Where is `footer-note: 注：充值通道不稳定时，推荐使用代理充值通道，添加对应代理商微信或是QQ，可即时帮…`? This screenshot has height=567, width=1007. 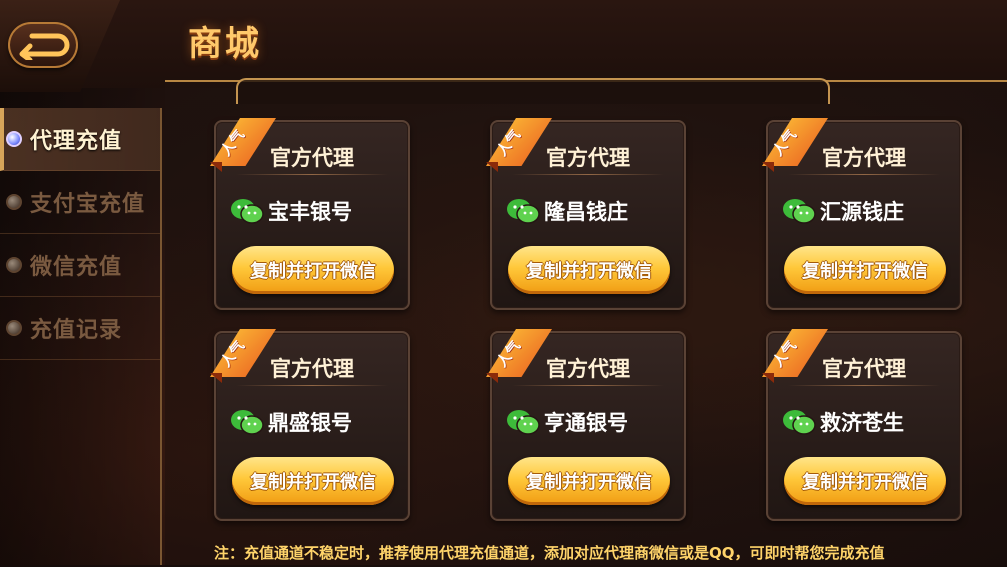 footer-note: 注：充值通道不稳定时，推荐使用代理充值通道，添加对应代理商微信或是QQ，可即时帮… is located at coordinates (549, 553).